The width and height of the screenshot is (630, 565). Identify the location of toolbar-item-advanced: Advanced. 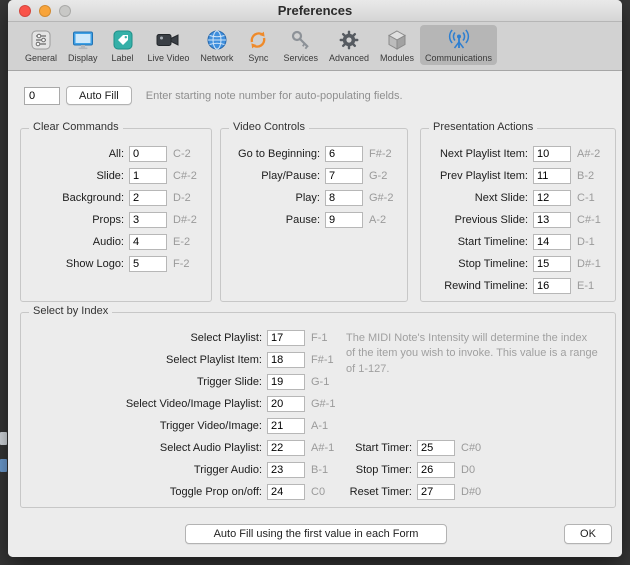
(349, 45).